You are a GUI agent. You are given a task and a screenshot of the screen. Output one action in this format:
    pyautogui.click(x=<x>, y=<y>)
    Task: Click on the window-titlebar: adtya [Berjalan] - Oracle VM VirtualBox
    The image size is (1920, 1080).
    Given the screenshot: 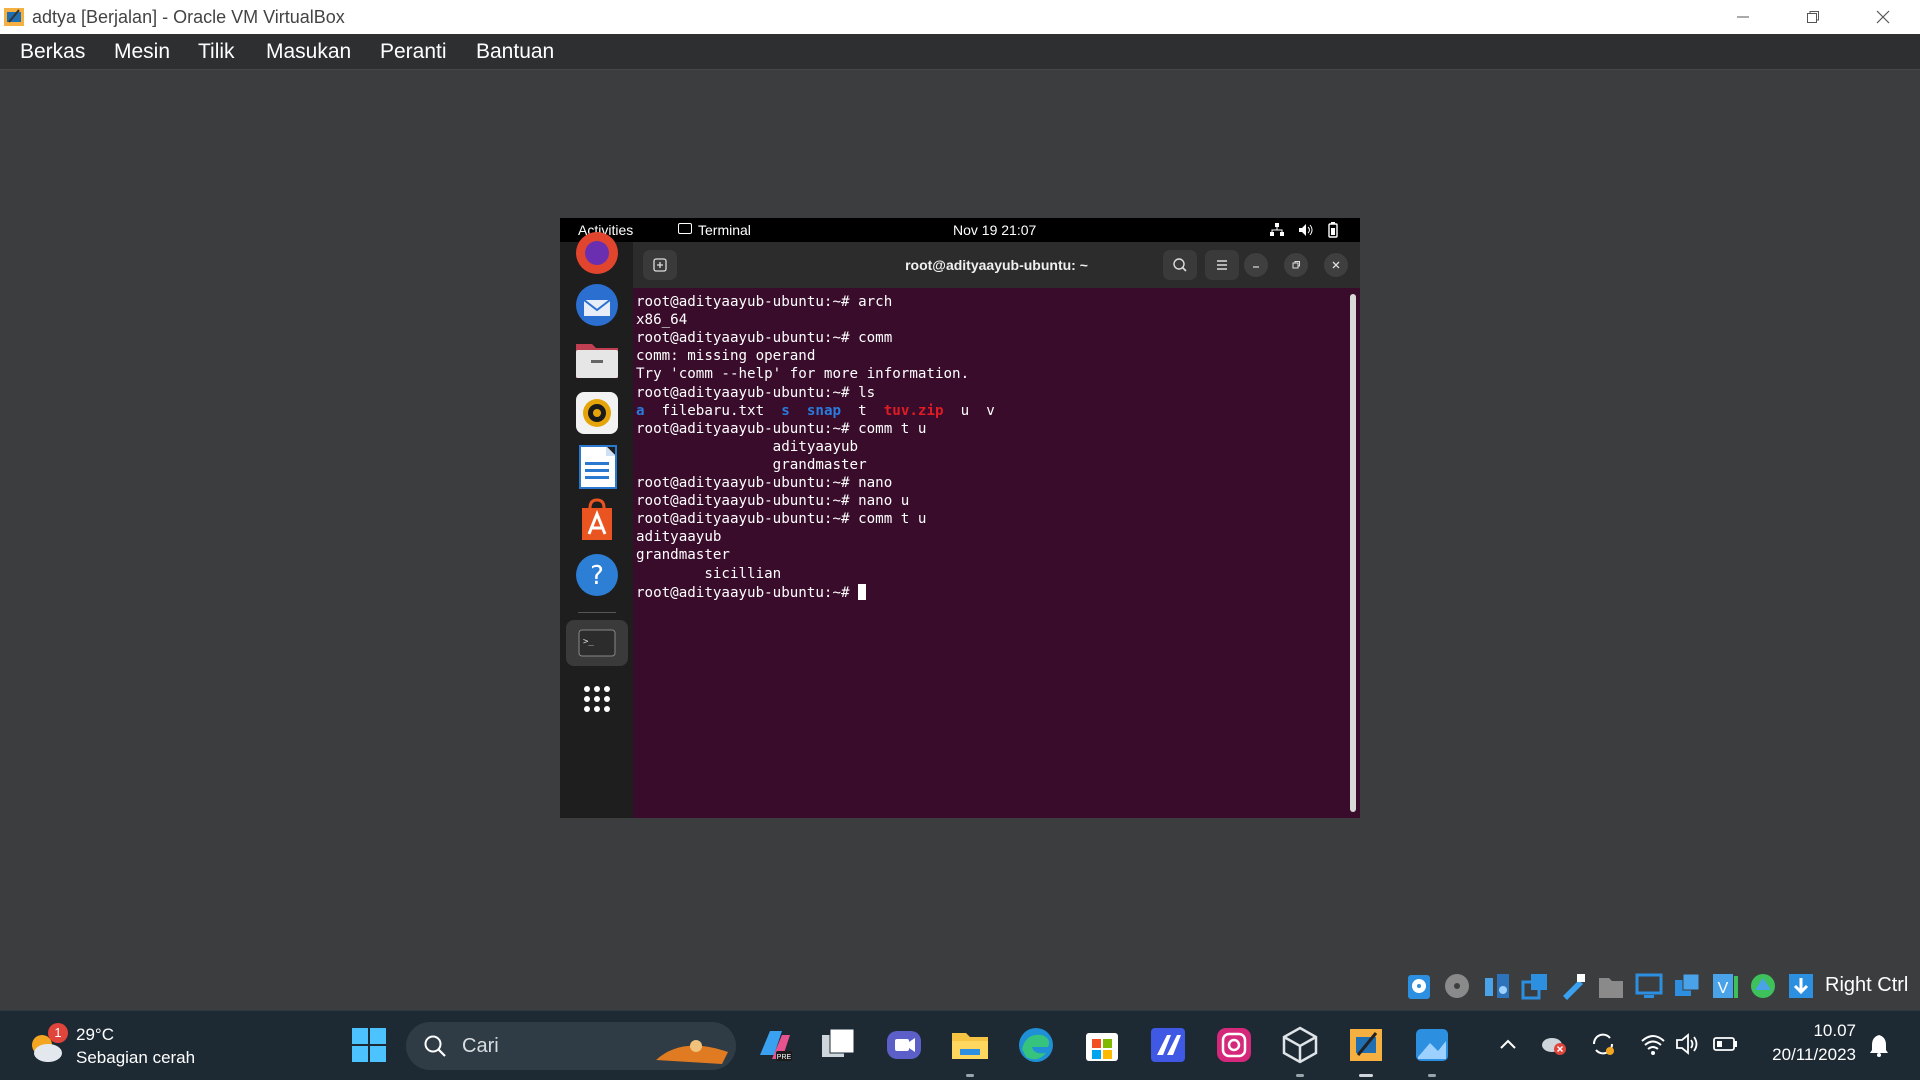 What is the action you would take?
    pyautogui.click(x=960, y=17)
    